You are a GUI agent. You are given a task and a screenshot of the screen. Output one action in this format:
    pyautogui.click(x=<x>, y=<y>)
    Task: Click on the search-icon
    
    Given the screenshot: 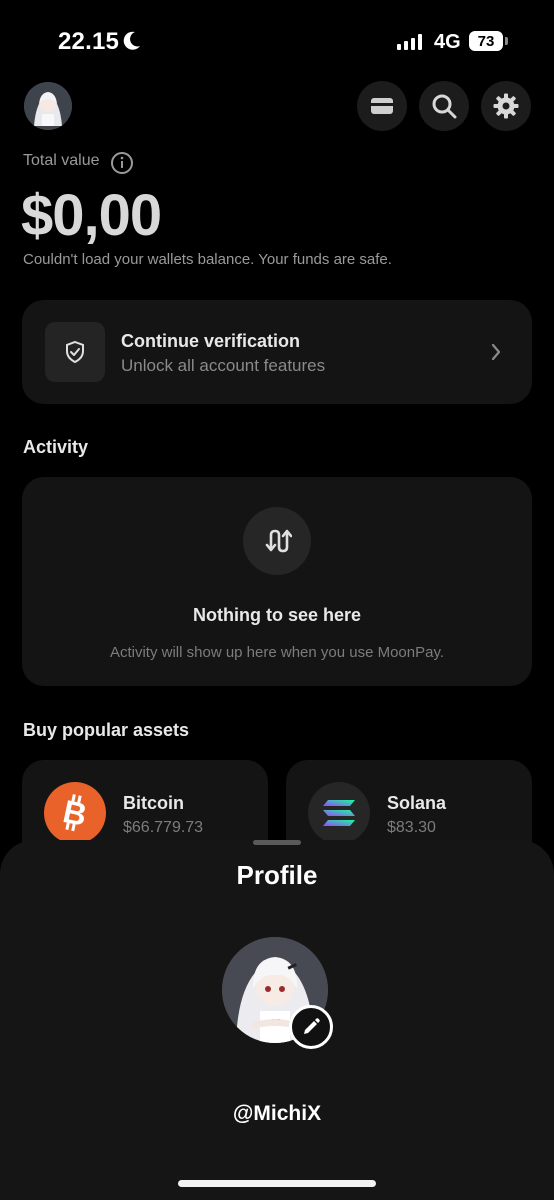 What is the action you would take?
    pyautogui.click(x=444, y=106)
    